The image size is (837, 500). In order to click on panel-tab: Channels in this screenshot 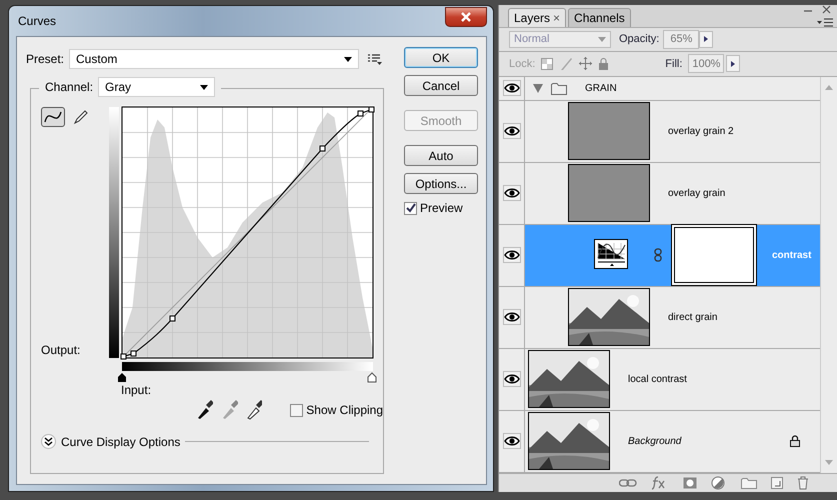, I will do `click(599, 17)`.